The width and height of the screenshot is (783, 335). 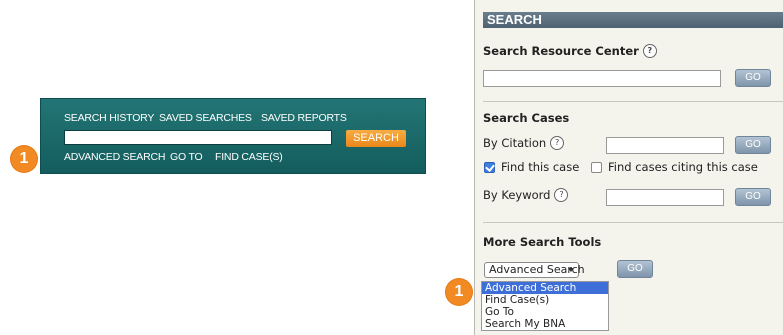 What do you see at coordinates (665, 145) in the screenshot?
I see `citation-input` at bounding box center [665, 145].